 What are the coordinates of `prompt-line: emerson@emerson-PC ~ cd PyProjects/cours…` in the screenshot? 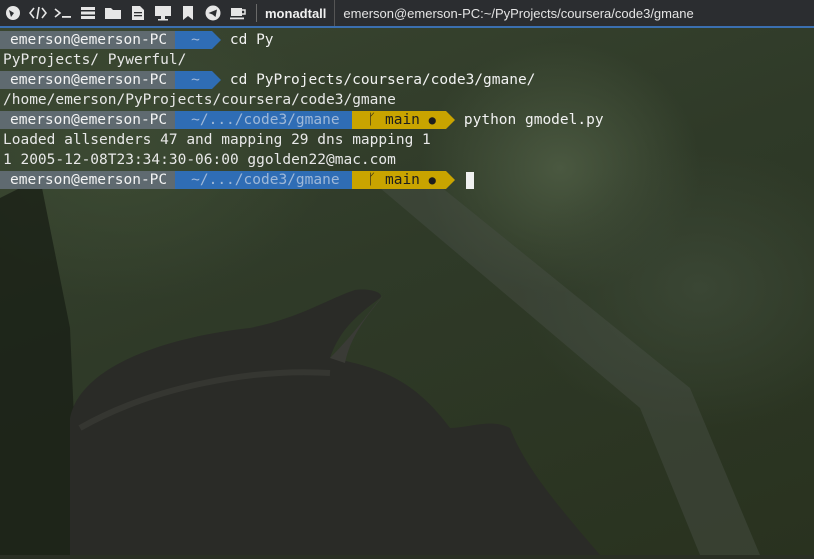 It's located at (407, 80).